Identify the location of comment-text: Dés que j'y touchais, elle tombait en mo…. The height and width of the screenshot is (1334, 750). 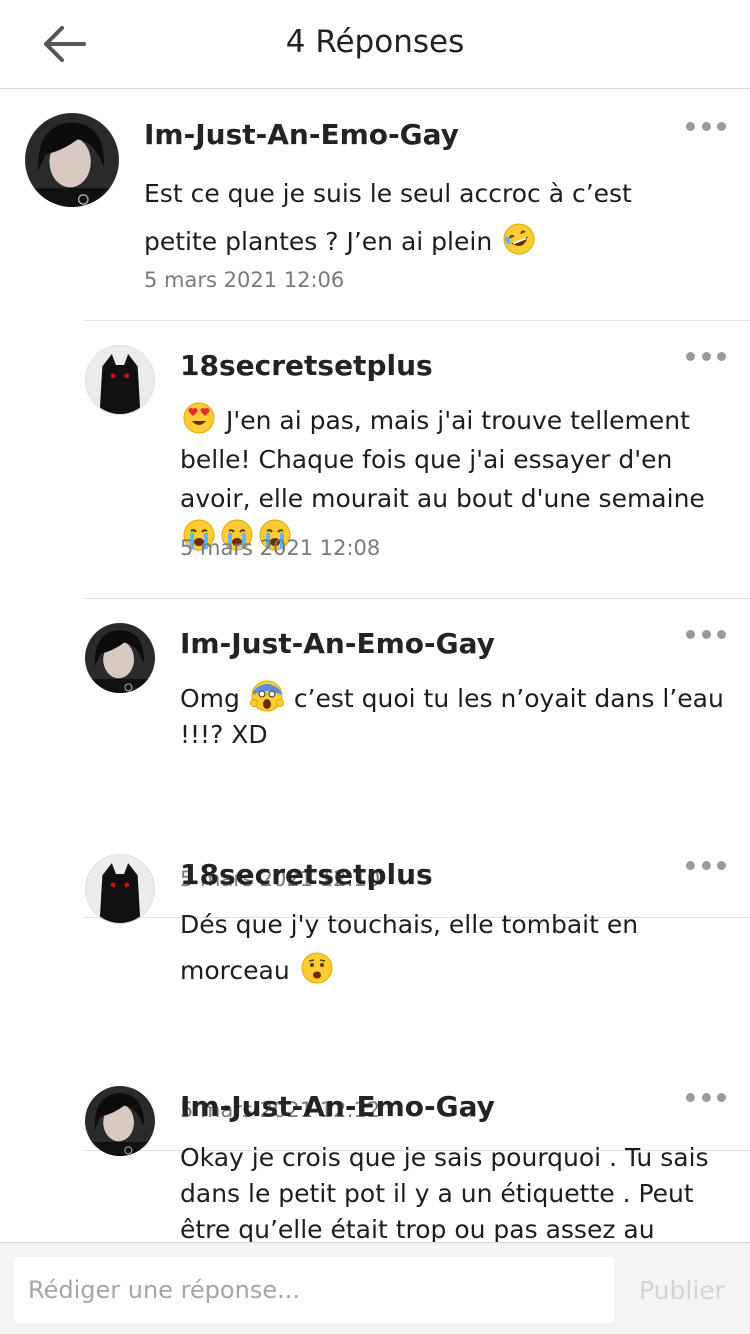
(409, 947).